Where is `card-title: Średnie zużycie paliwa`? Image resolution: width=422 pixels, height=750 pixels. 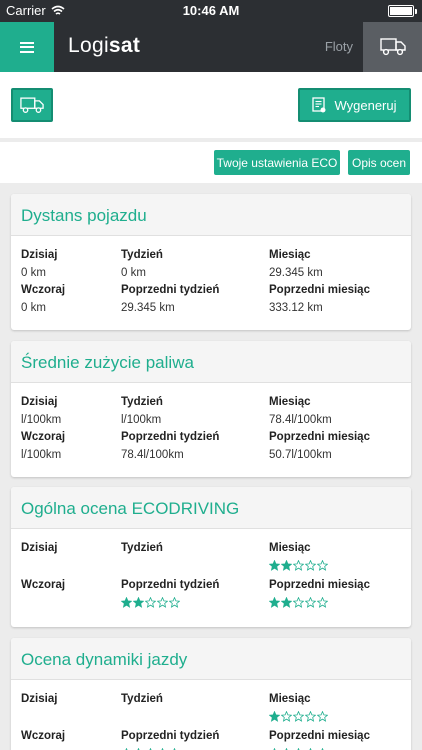 card-title: Średnie zużycie paliwa is located at coordinates (211, 362).